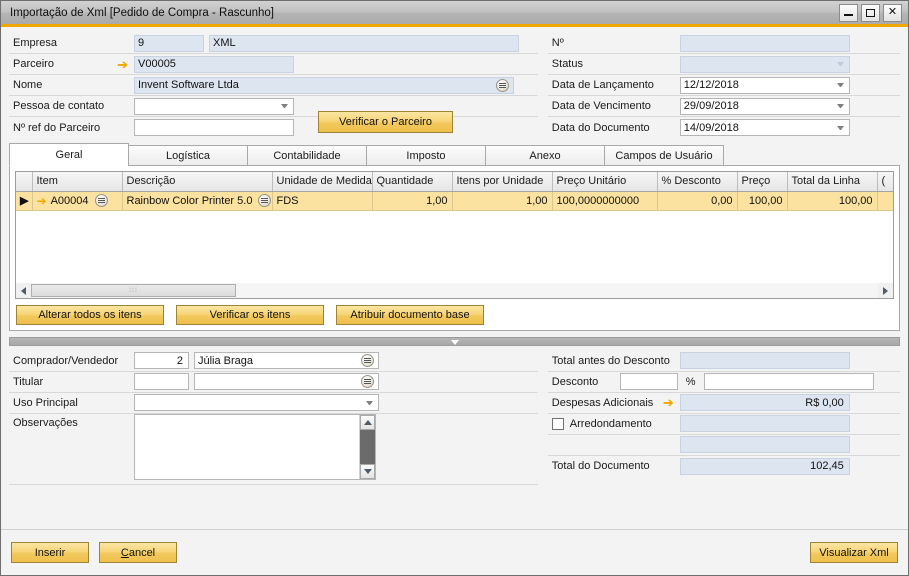 The height and width of the screenshot is (576, 909). What do you see at coordinates (648, 381) in the screenshot?
I see `desconto-input` at bounding box center [648, 381].